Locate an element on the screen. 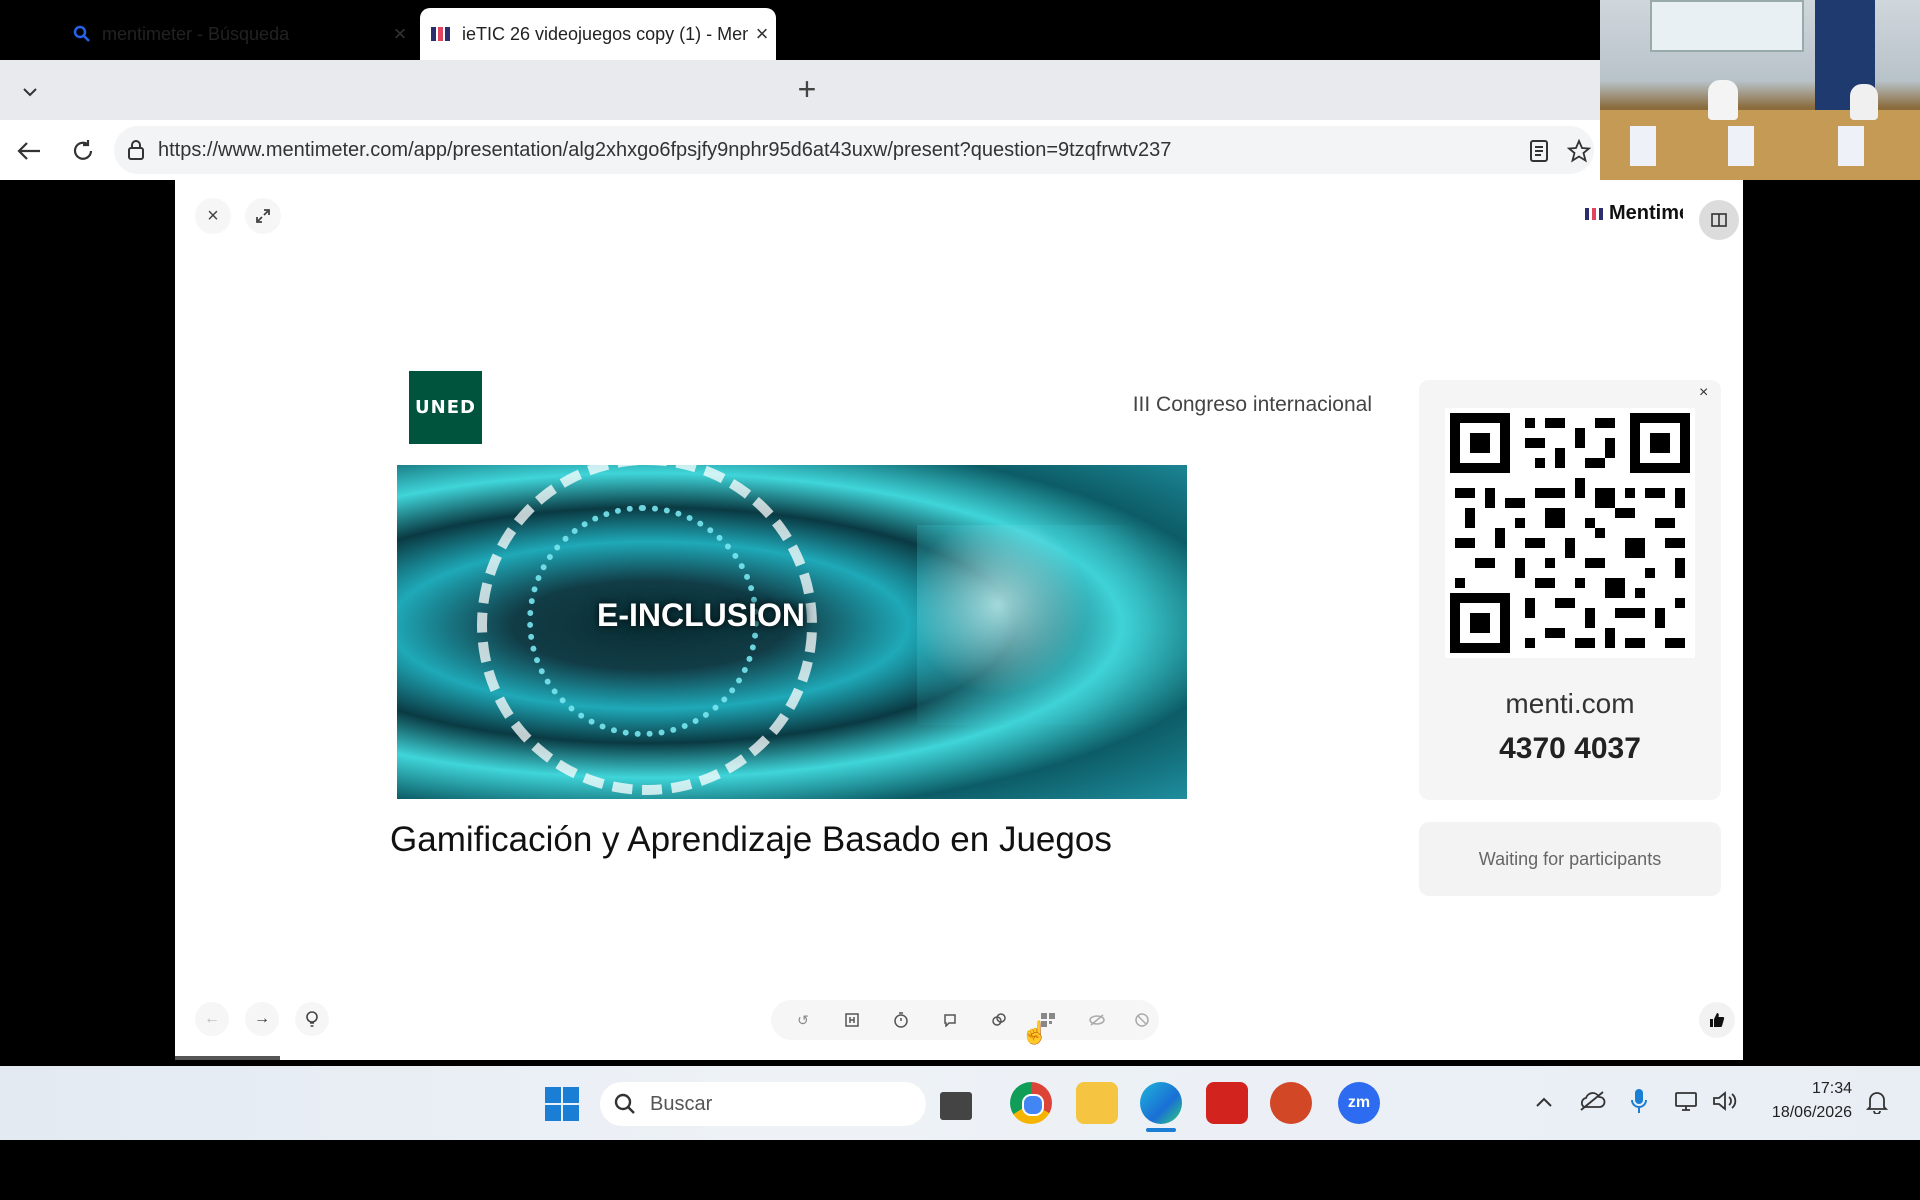  clock-date: 18/06/2026 is located at coordinates (1802, 1113).